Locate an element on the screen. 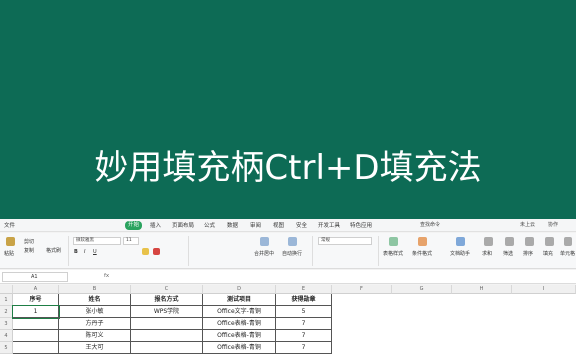  table-cell: 方丹子 is located at coordinates (95, 324).